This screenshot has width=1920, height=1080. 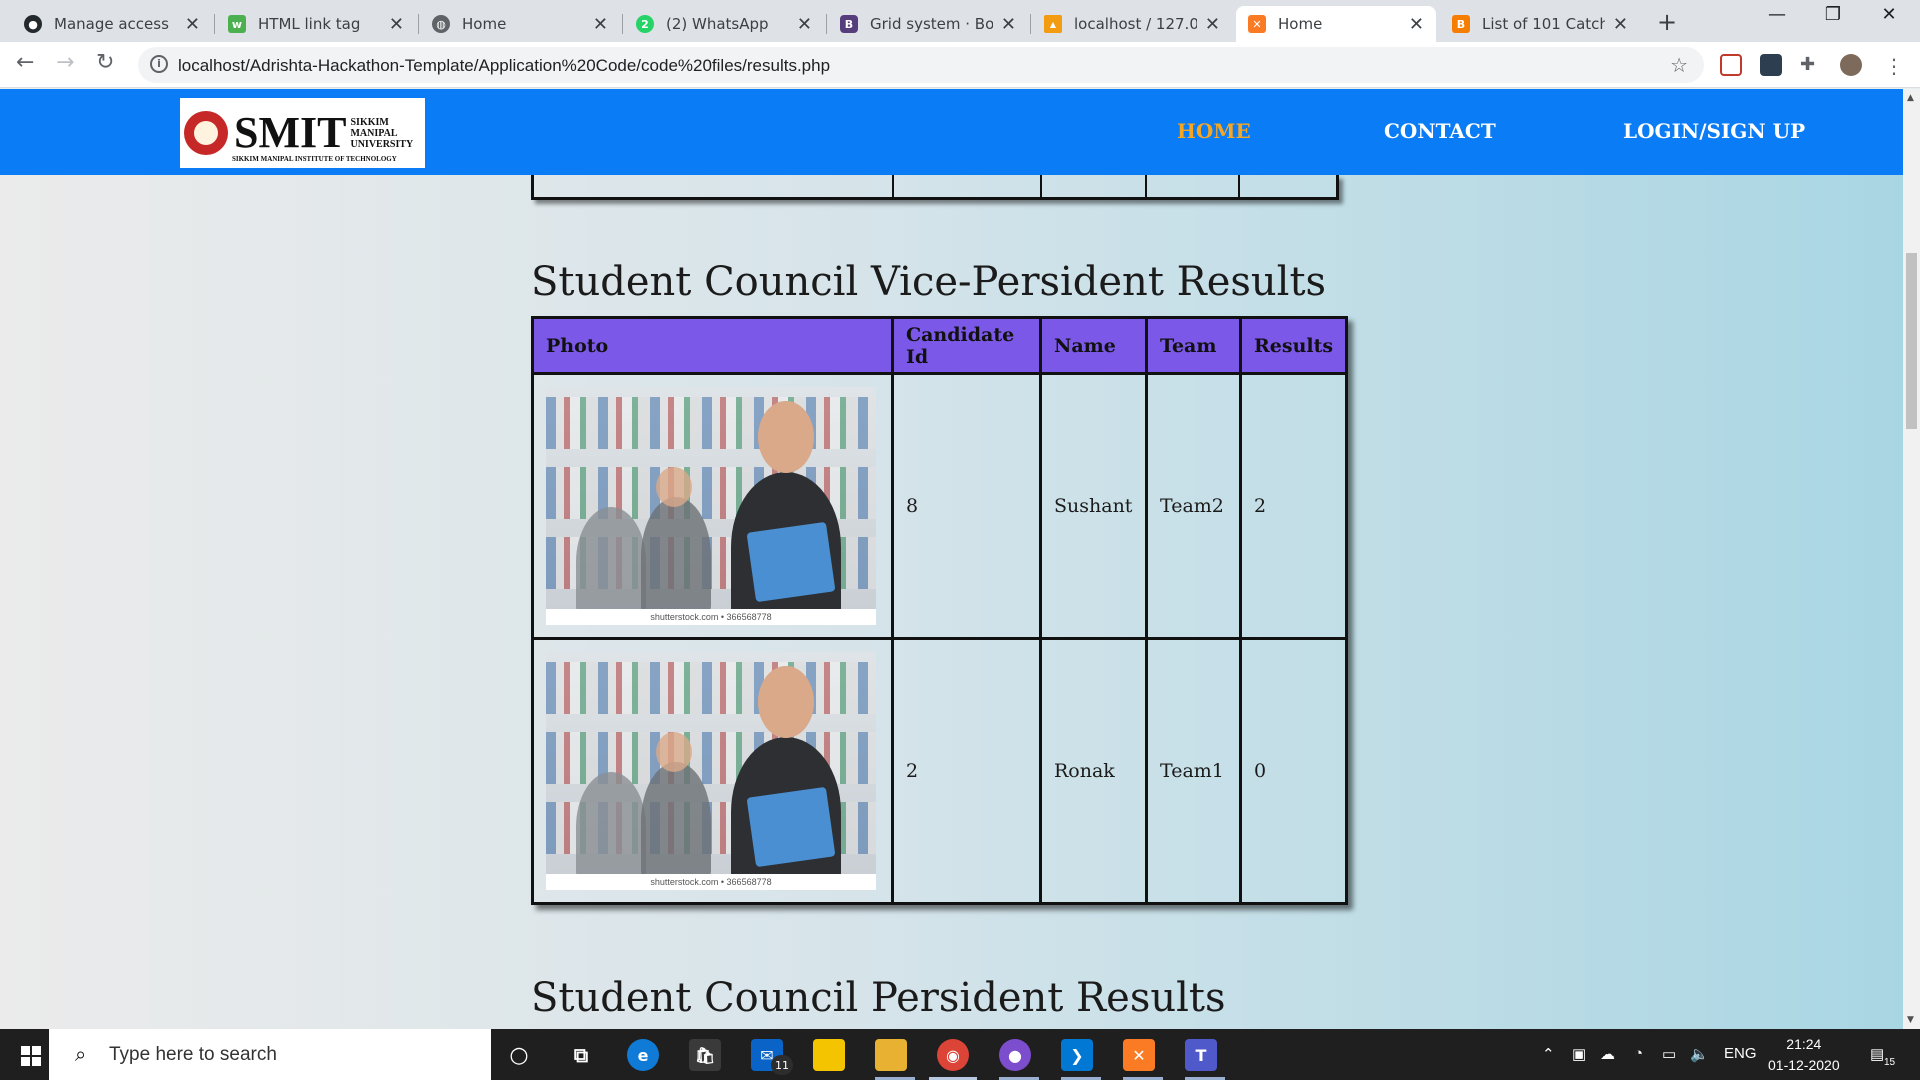 I want to click on back-arrow-icon: ←, so click(x=25, y=62).